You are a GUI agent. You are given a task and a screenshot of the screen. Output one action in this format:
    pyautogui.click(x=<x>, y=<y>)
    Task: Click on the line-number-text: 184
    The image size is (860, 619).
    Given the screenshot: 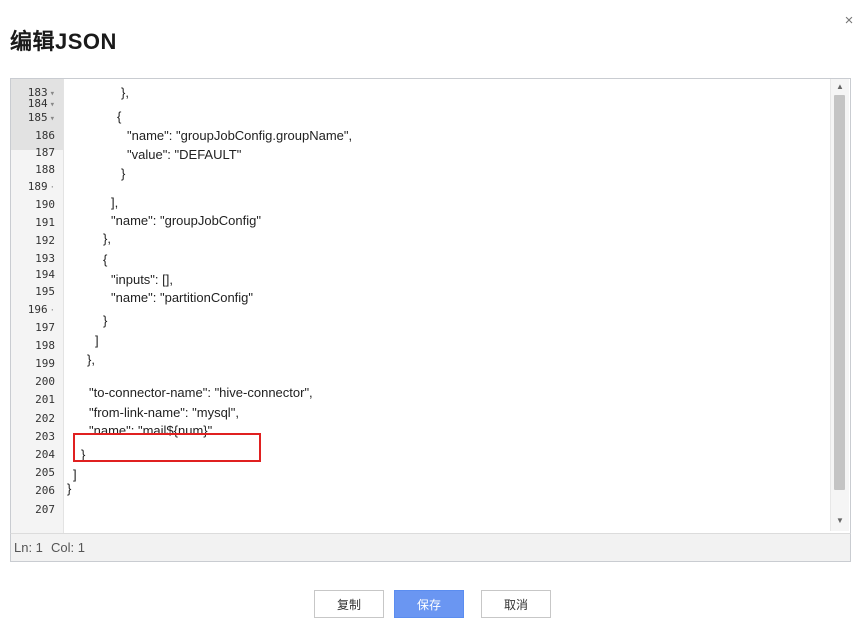 What is the action you would take?
    pyautogui.click(x=37, y=103)
    